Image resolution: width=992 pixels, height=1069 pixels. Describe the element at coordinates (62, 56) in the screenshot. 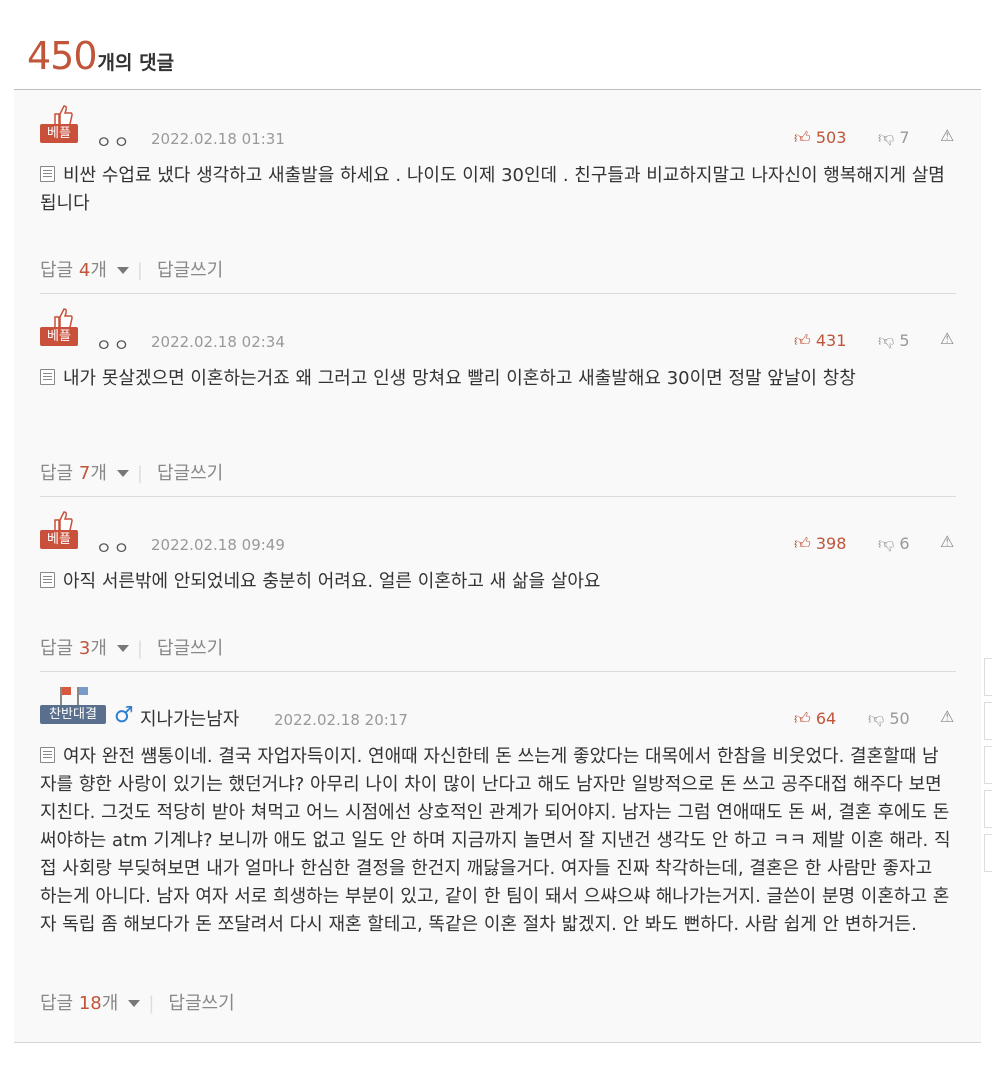

I see `comment-count: 450` at that location.